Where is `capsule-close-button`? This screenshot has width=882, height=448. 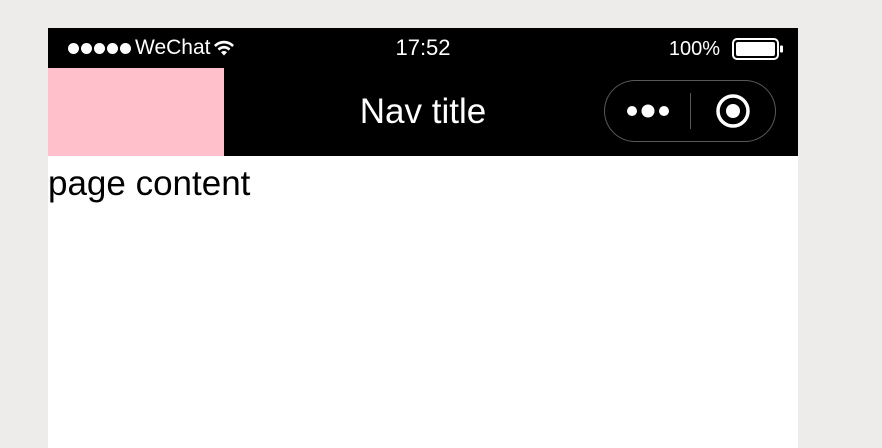 capsule-close-button is located at coordinates (733, 111).